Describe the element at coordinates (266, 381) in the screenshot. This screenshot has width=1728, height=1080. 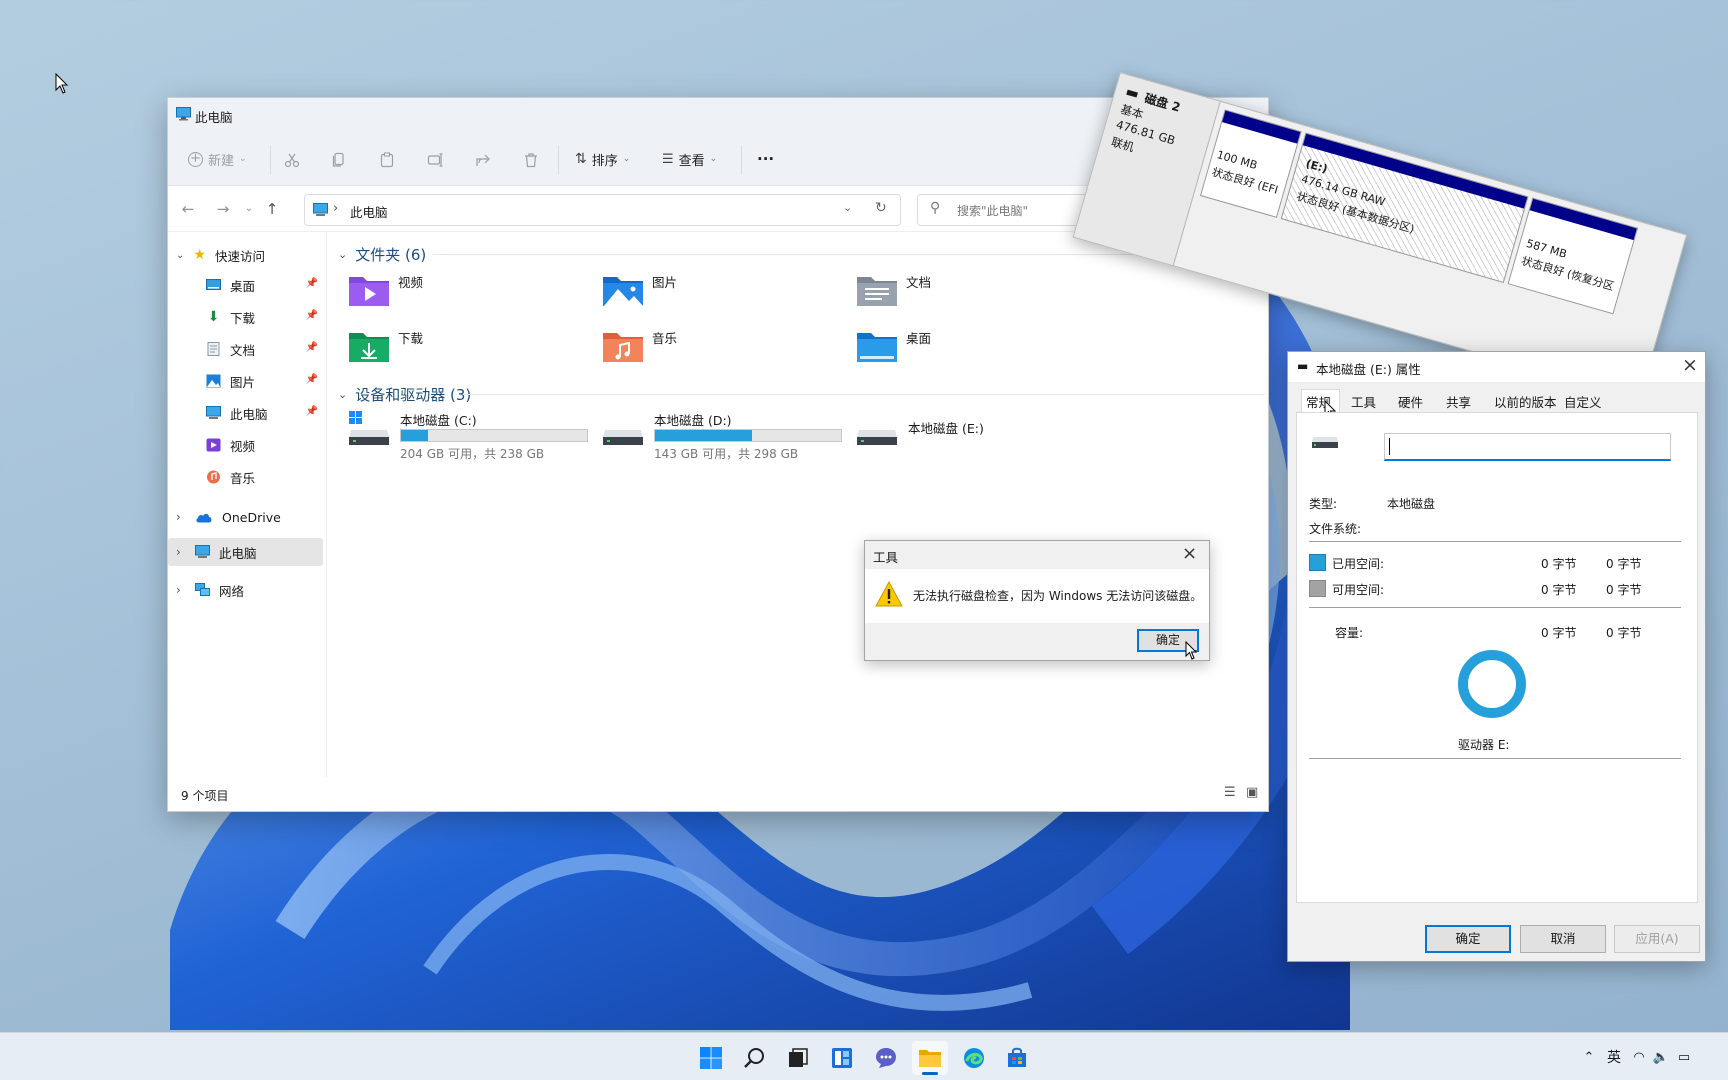
I see `sidebar-item-pictures: 图片 📌` at that location.